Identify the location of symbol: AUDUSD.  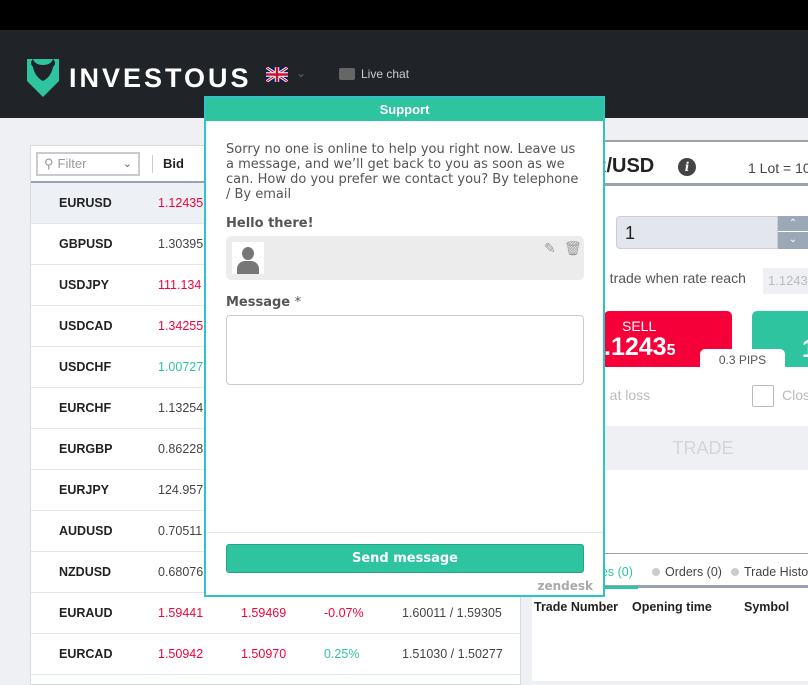
(86, 531).